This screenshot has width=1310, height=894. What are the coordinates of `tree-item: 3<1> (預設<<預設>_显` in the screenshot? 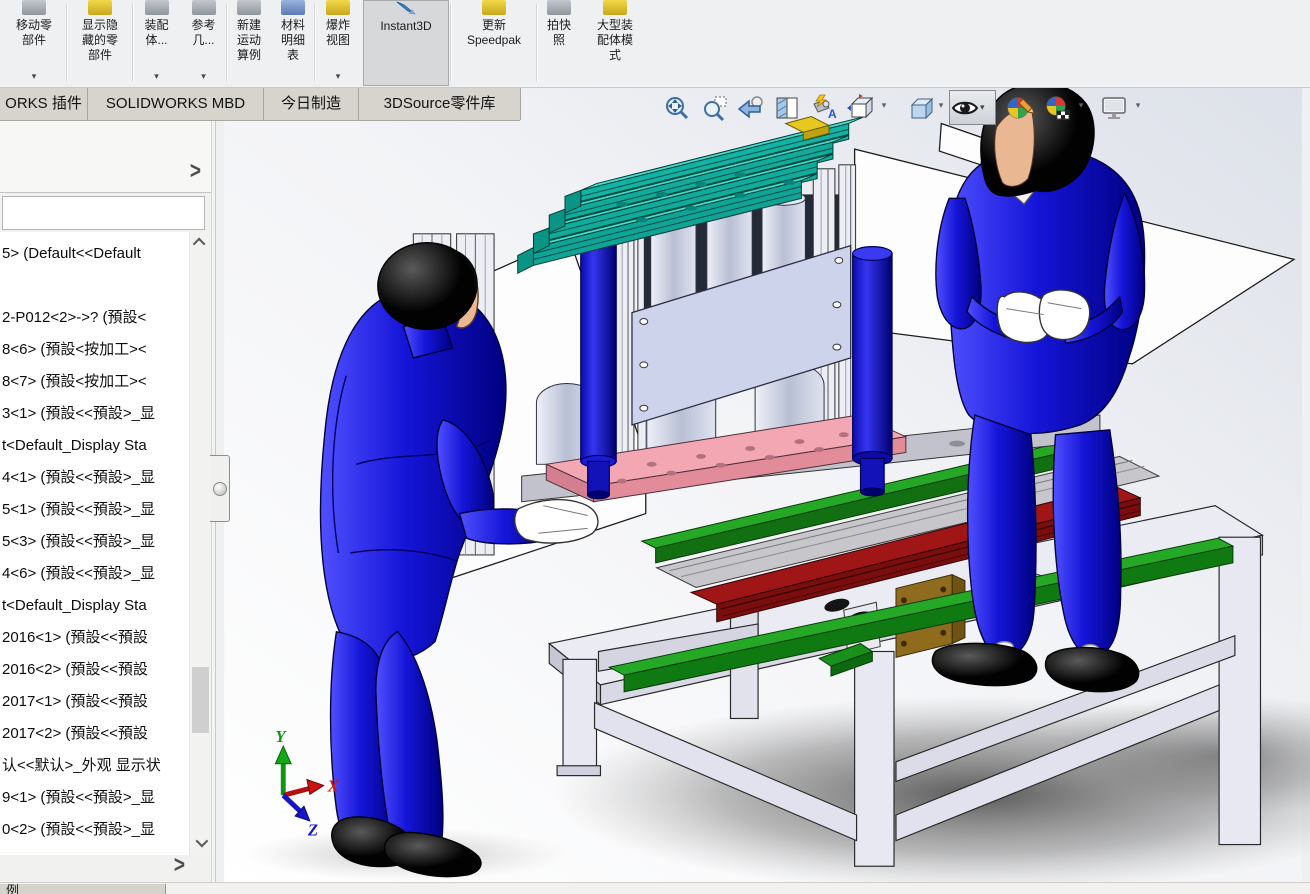 It's located at (94, 414).